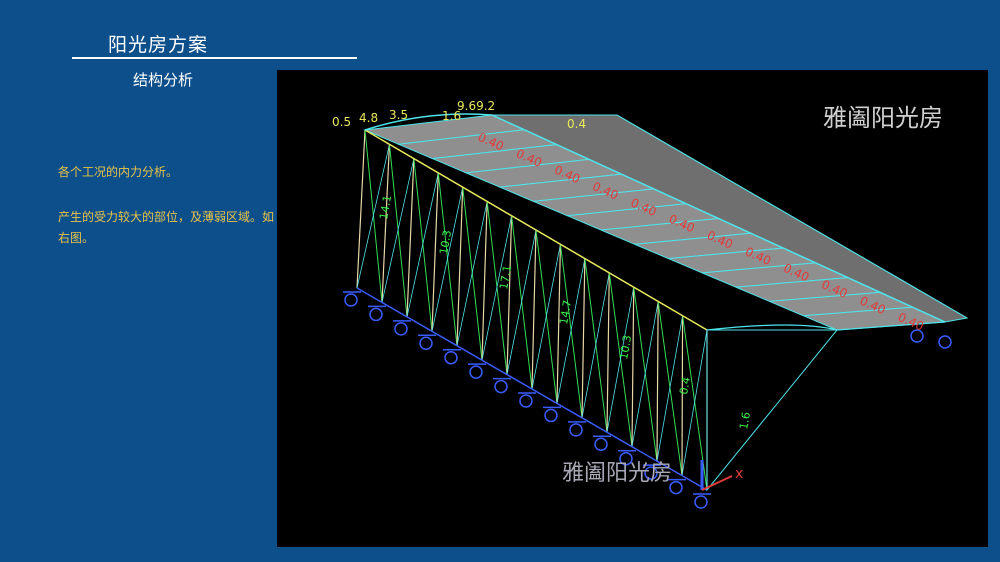 Image resolution: width=1000 pixels, height=562 pixels. What do you see at coordinates (745, 420) in the screenshot?
I see `column-force-label: 1.6` at bounding box center [745, 420].